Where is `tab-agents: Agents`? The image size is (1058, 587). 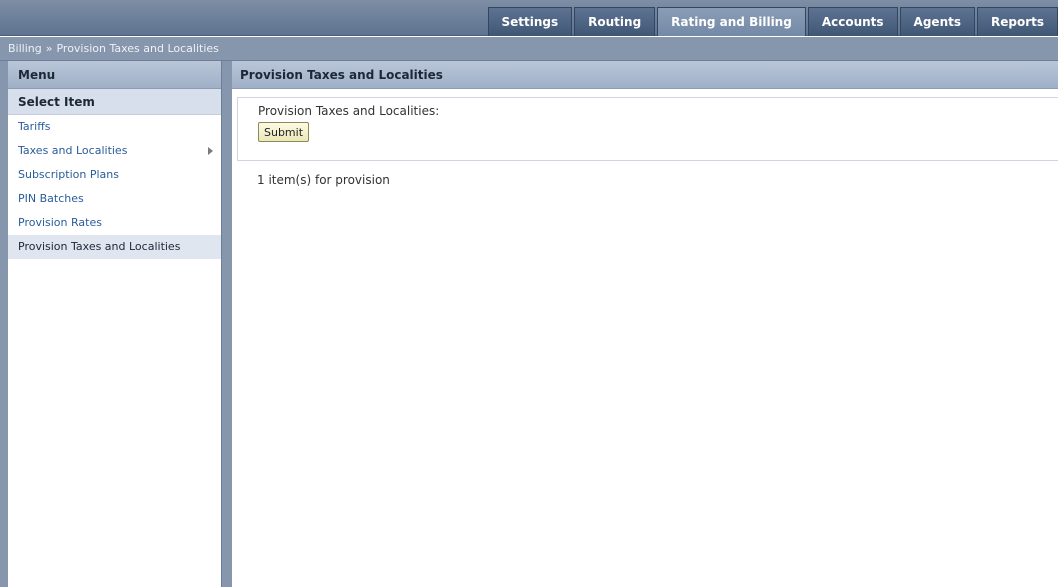
tab-agents: Agents is located at coordinates (937, 21).